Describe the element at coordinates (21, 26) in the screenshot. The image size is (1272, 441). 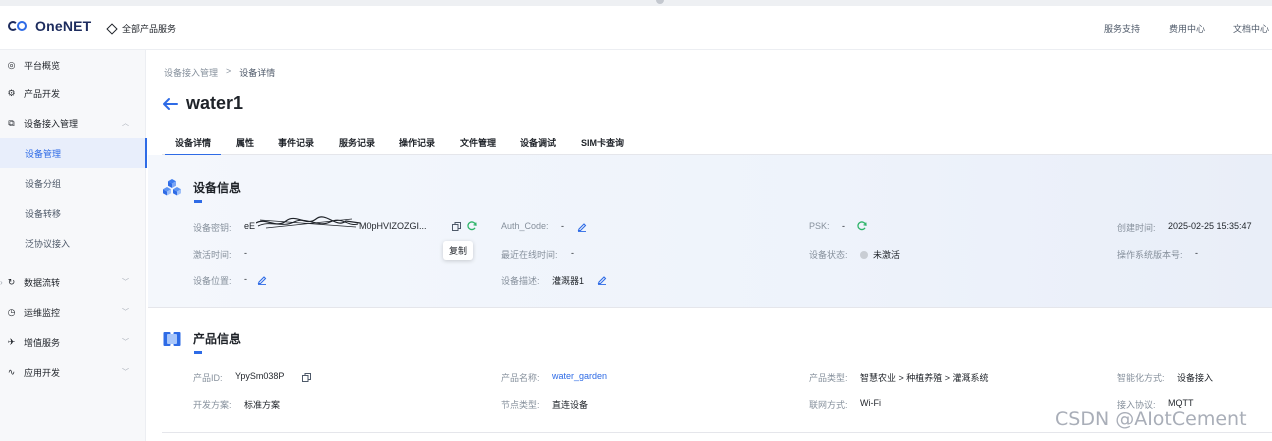
I see `logo-mark-icon` at that location.